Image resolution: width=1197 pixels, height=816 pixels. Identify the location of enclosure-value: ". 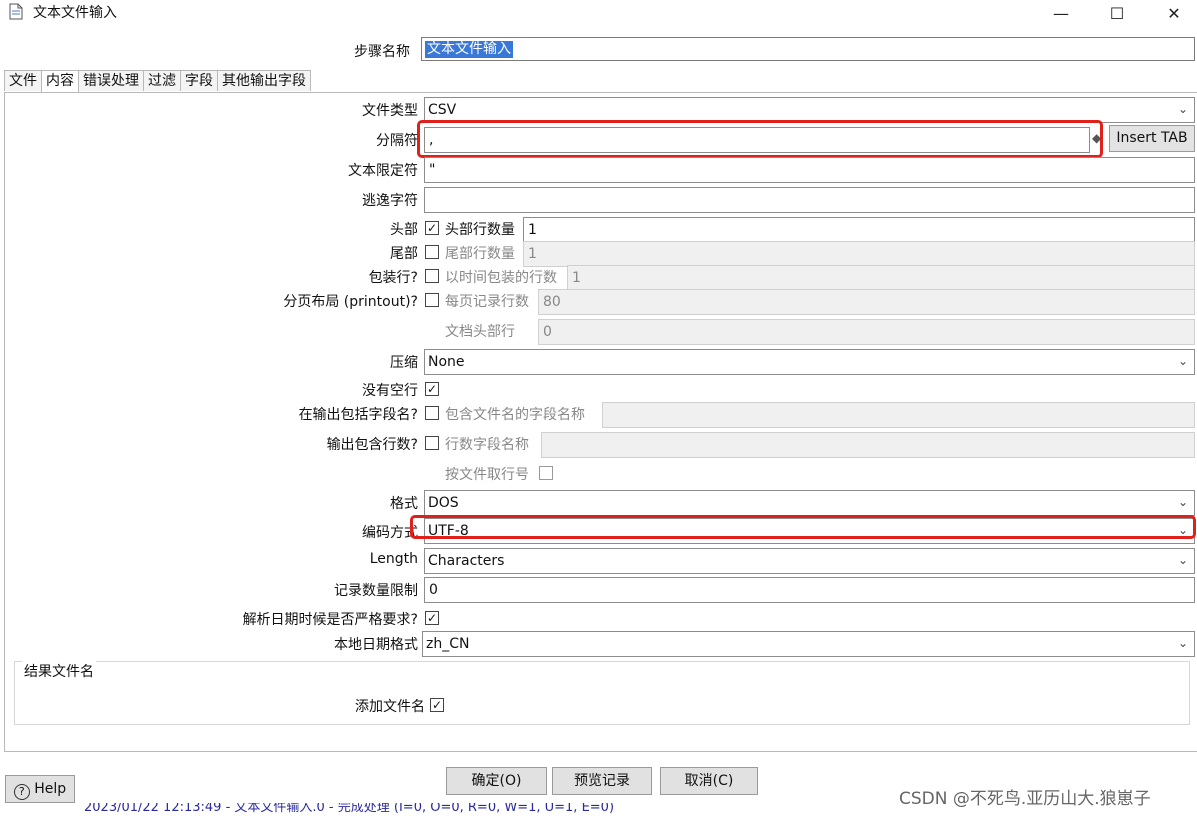
(432, 170).